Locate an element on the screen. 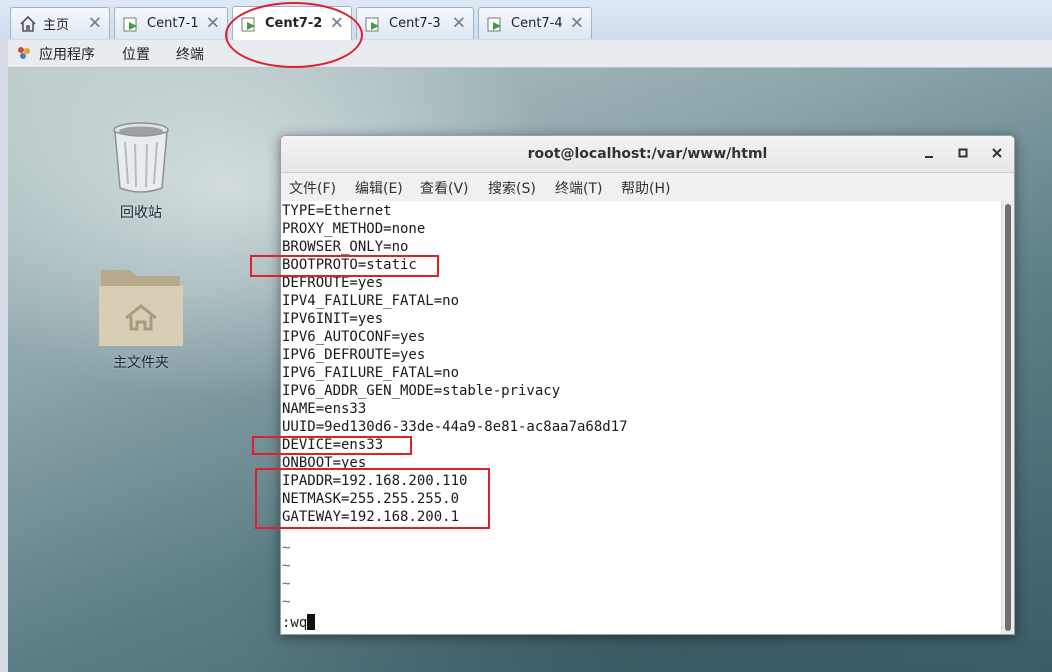 The height and width of the screenshot is (672, 1052). menu-places: 位置 is located at coordinates (136, 54).